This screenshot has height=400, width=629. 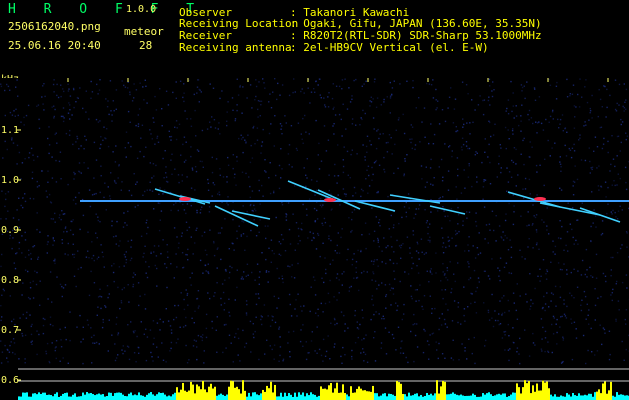 I want to click on freq-tick: 0.7, so click(x=10, y=330).